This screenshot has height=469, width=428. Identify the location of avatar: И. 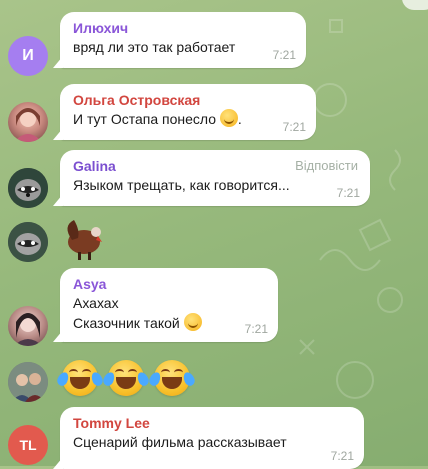
(28, 56).